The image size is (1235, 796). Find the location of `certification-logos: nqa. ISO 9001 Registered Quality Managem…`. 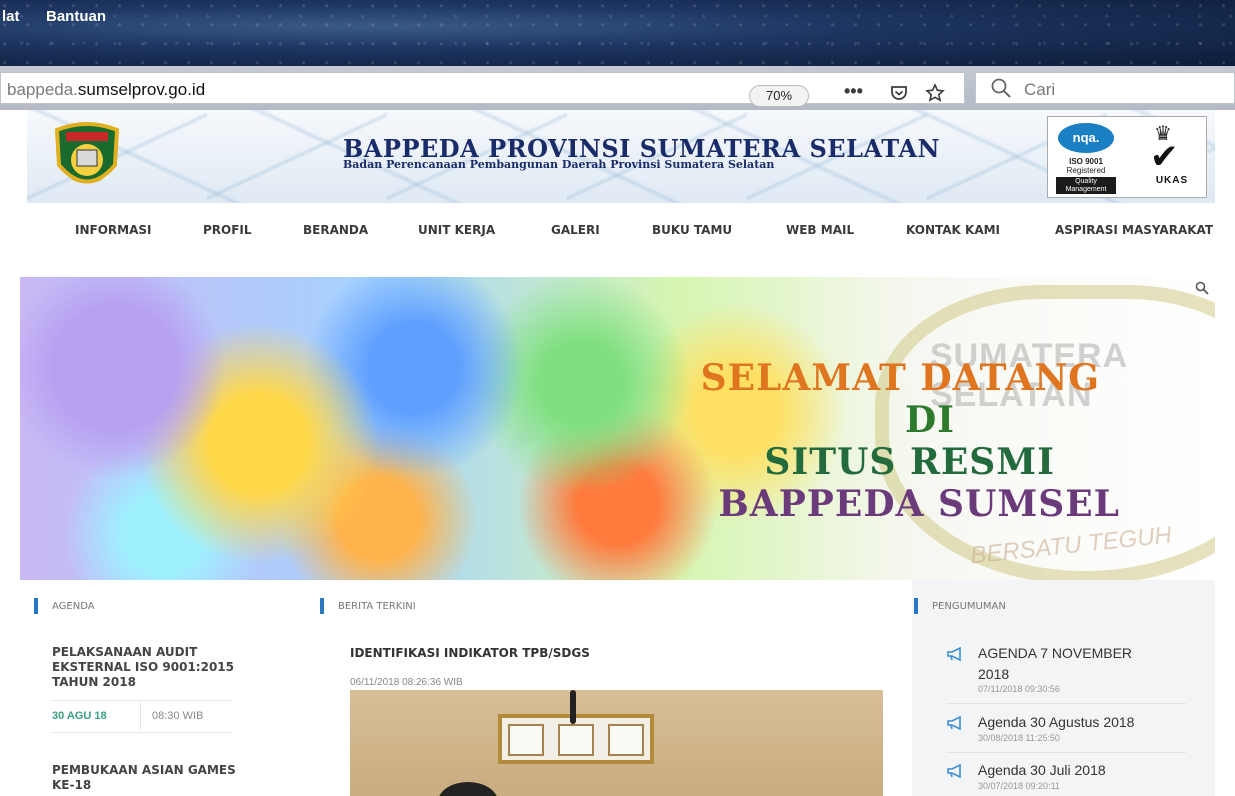

certification-logos: nqa. ISO 9001 Registered Quality Managem… is located at coordinates (1127, 157).